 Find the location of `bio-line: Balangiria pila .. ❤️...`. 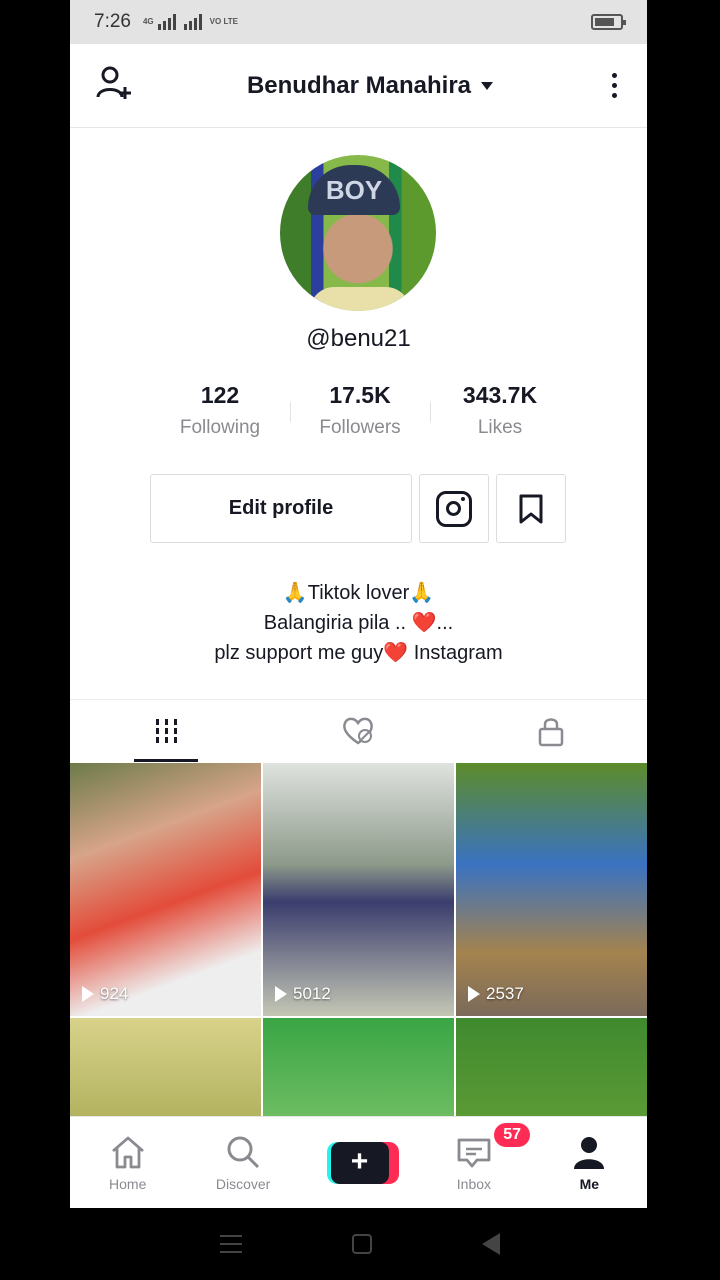

bio-line: Balangiria pila .. ❤️... is located at coordinates (358, 623).